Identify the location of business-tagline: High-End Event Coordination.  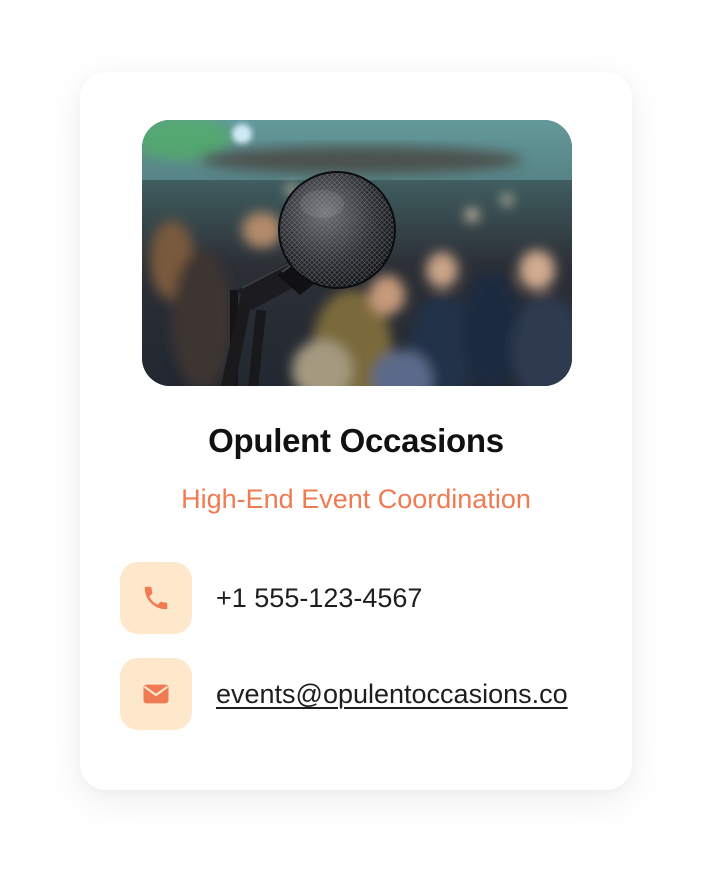
(356, 499).